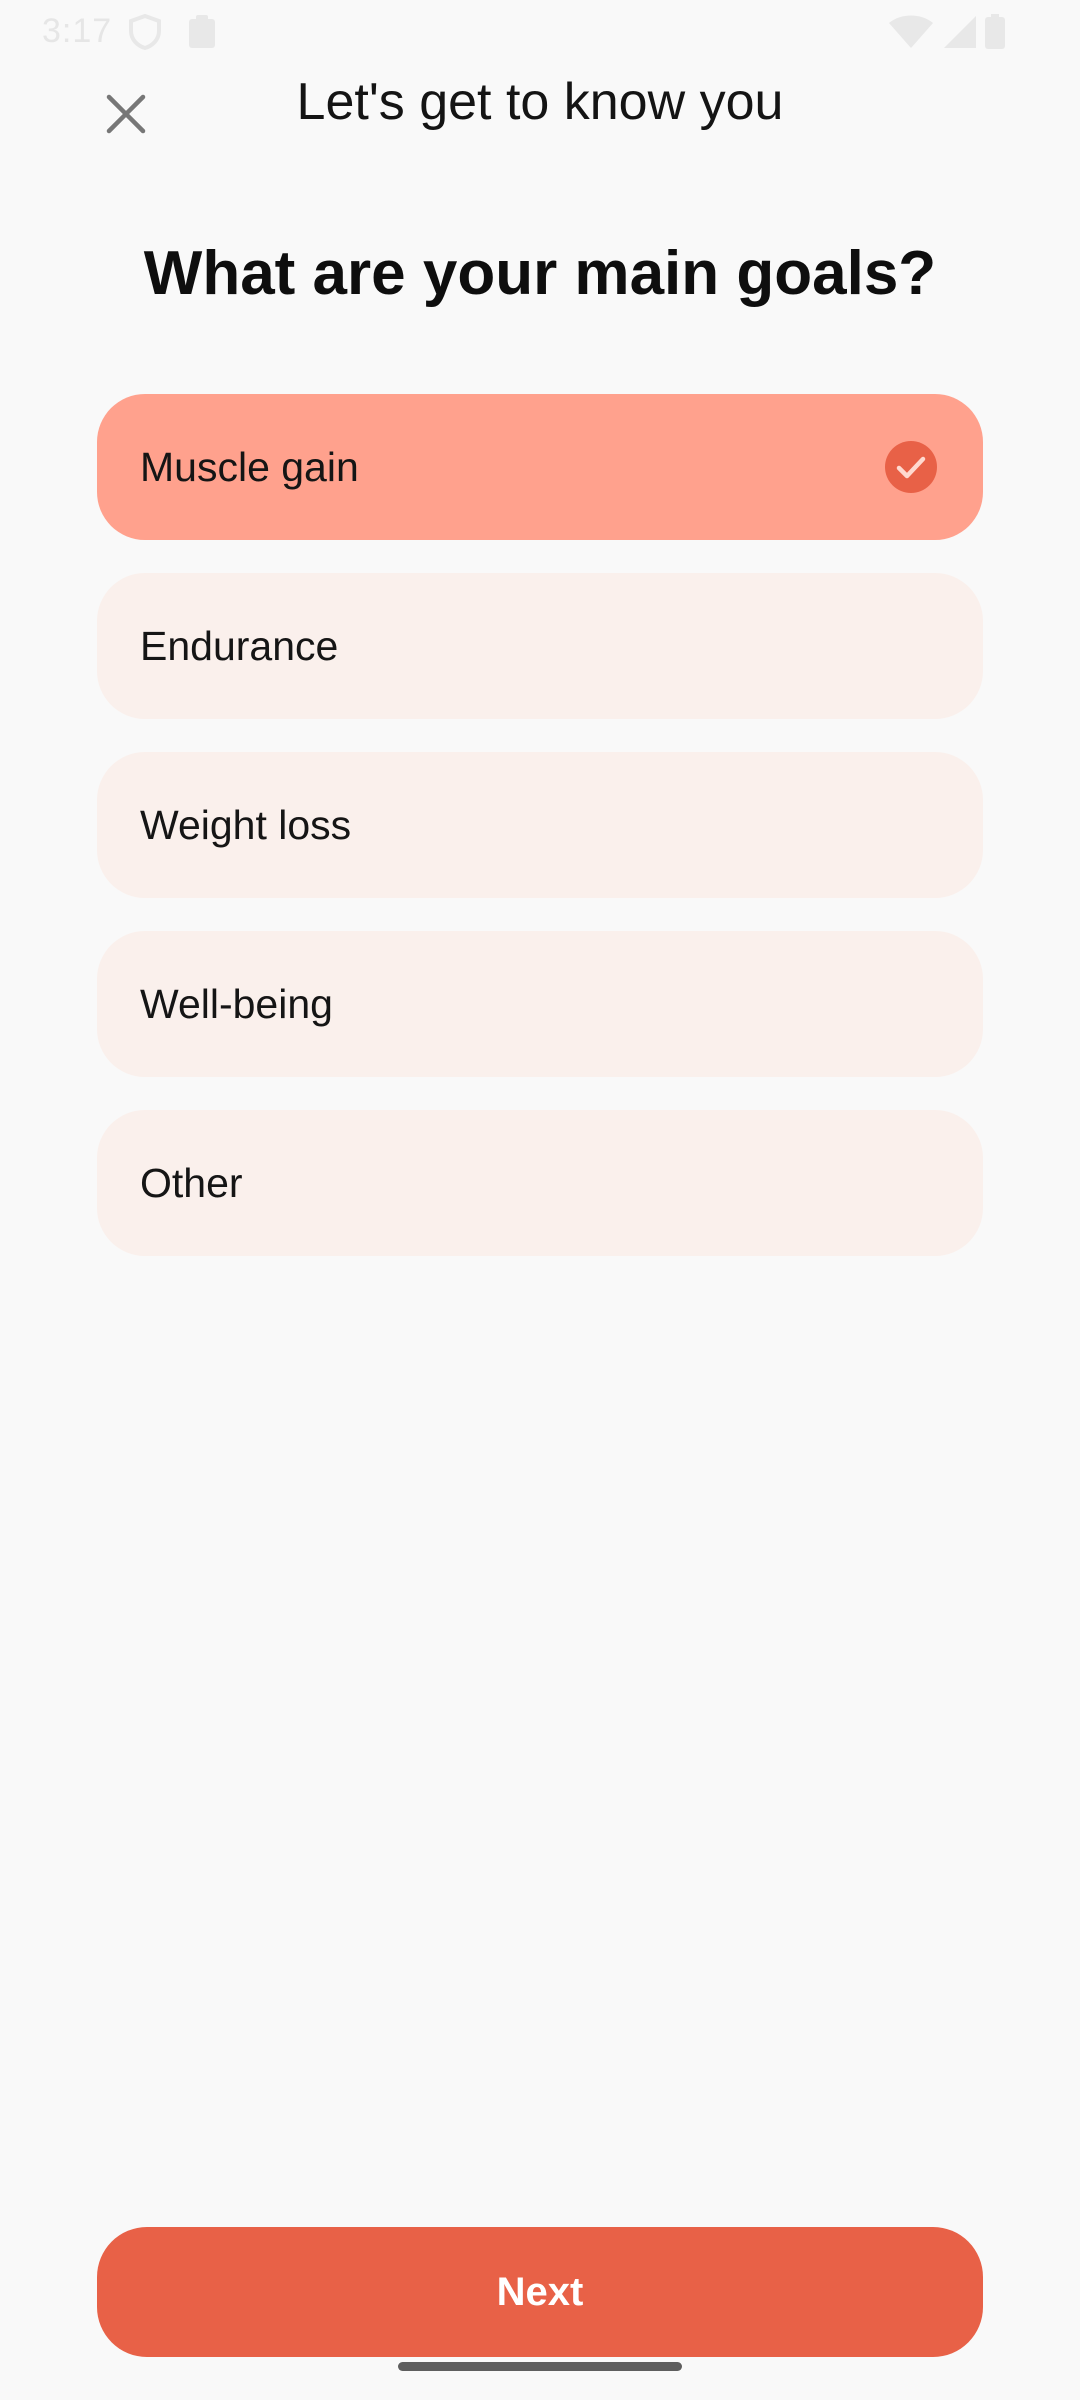 The width and height of the screenshot is (1080, 2400). I want to click on option-weight-loss: Weight loss, so click(540, 825).